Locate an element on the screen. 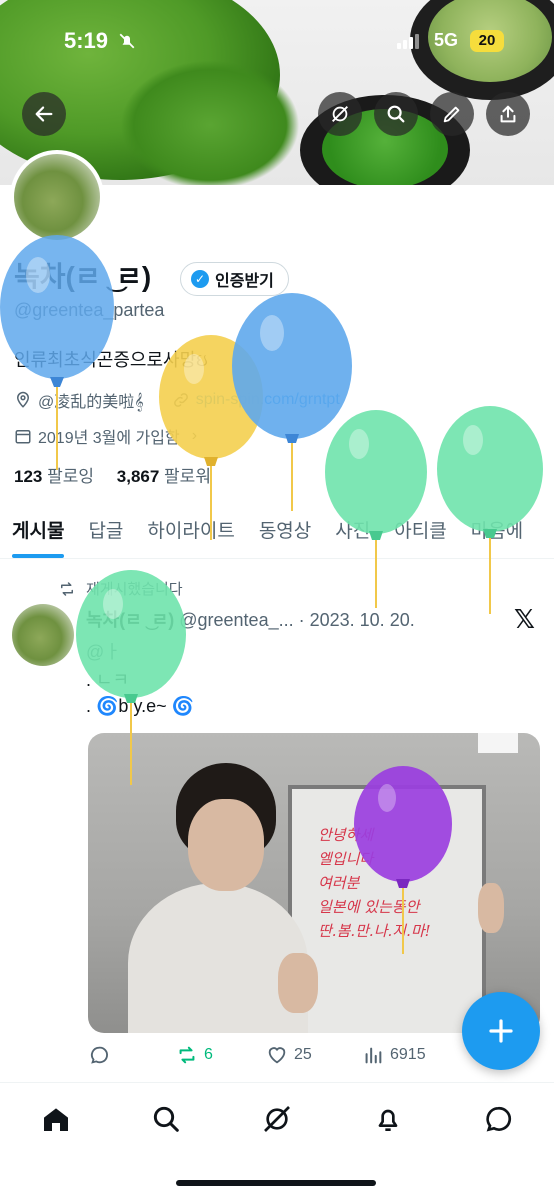 This screenshot has width=554, height=1201. status-bar: 5:19 5G 20 is located at coordinates (277, 42).